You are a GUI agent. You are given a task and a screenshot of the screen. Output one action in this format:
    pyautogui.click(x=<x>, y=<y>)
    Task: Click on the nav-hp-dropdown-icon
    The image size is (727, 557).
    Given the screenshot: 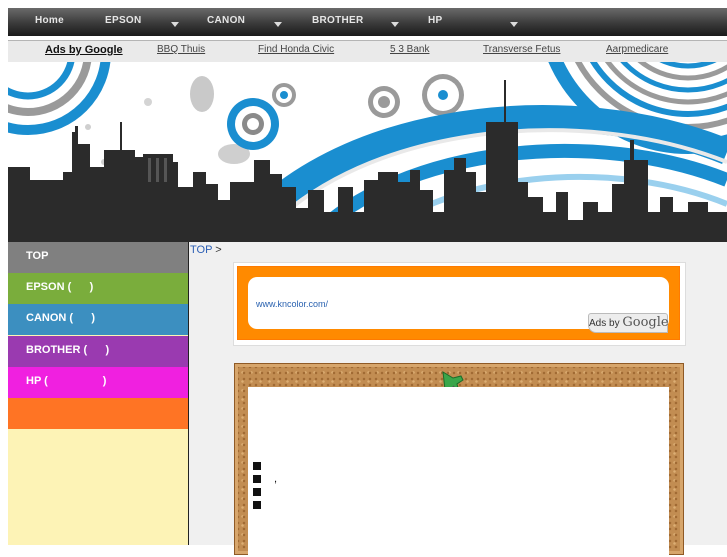 What is the action you would take?
    pyautogui.click(x=514, y=24)
    